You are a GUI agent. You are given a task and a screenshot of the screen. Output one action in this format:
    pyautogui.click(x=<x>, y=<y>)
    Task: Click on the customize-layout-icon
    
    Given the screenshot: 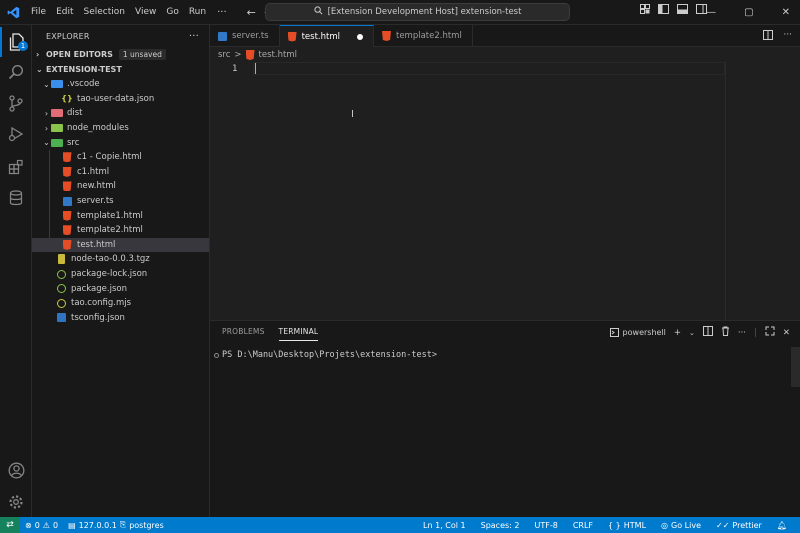 What is the action you would take?
    pyautogui.click(x=645, y=10)
    